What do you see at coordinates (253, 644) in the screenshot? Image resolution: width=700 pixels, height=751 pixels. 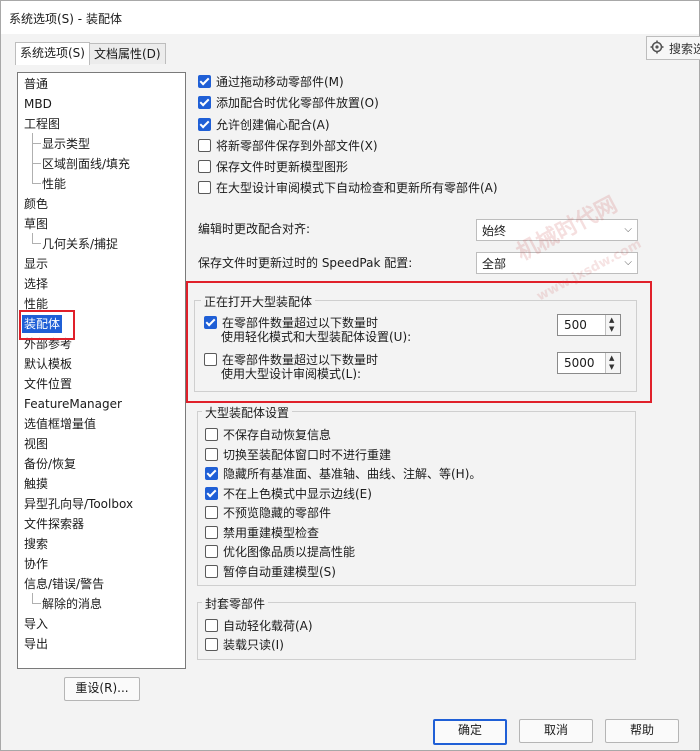 I see `option-label: 装载只读(I)` at bounding box center [253, 644].